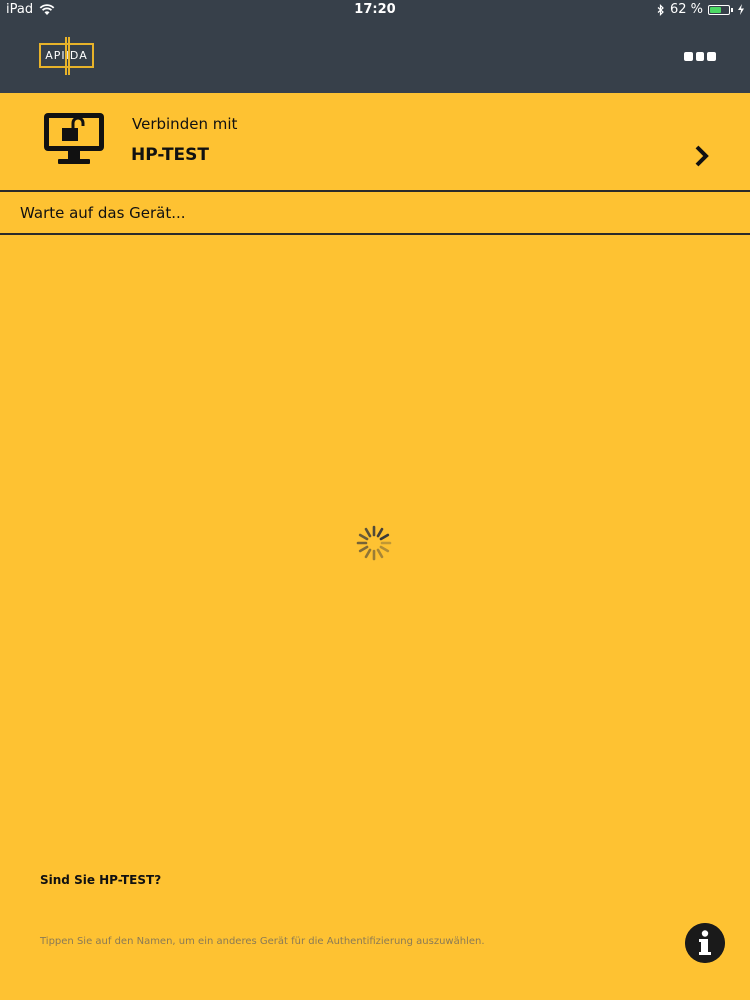  What do you see at coordinates (715, 9) in the screenshot?
I see `battery-level` at bounding box center [715, 9].